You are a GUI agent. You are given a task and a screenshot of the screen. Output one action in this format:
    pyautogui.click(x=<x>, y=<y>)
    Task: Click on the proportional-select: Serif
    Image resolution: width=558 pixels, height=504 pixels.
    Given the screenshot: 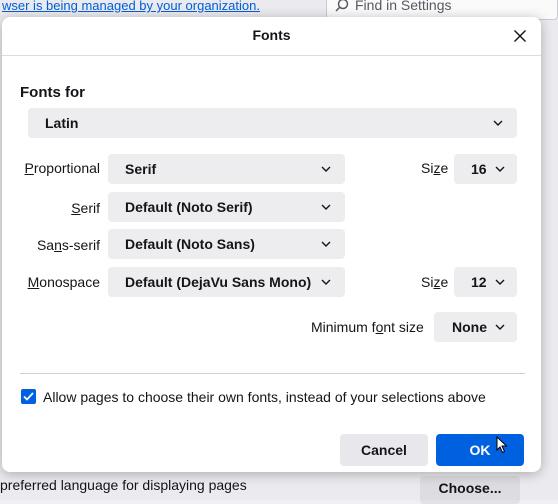 What is the action you would take?
    pyautogui.click(x=226, y=169)
    